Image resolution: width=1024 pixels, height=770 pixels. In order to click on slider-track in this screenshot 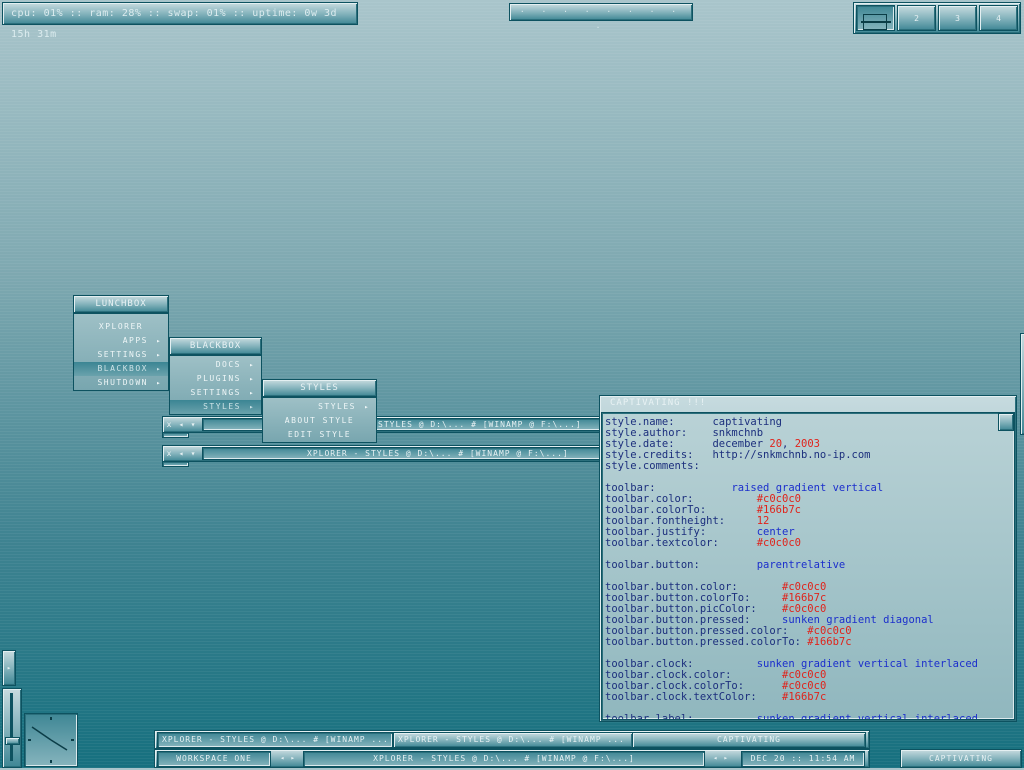, I will do `click(11, 727)`.